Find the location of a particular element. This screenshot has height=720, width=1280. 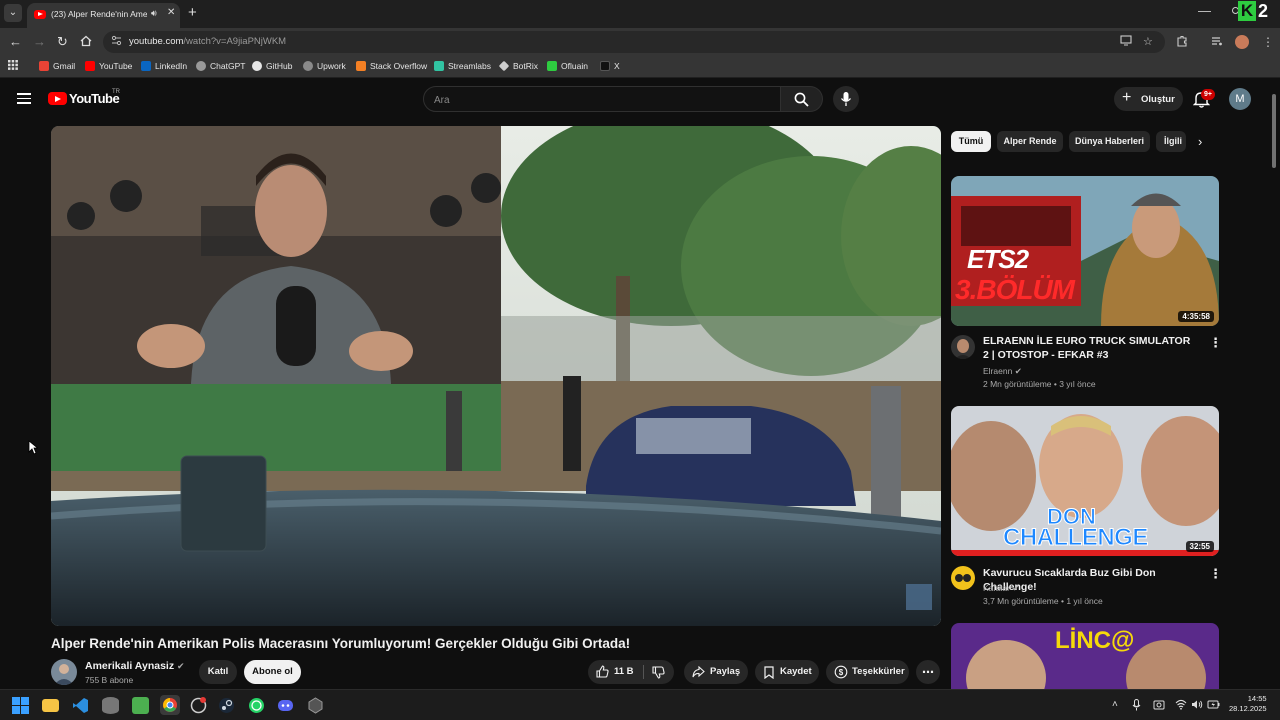

app-icon is located at coordinates (315, 705).